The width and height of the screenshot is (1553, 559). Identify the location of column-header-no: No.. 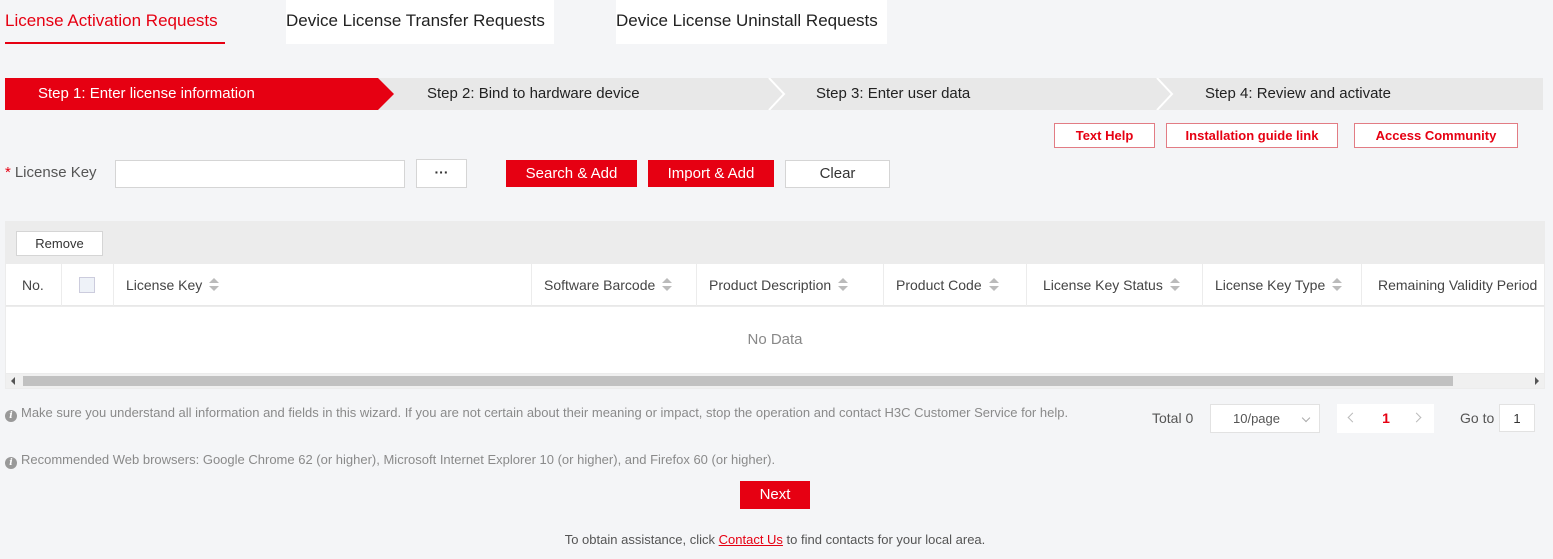
(34, 285).